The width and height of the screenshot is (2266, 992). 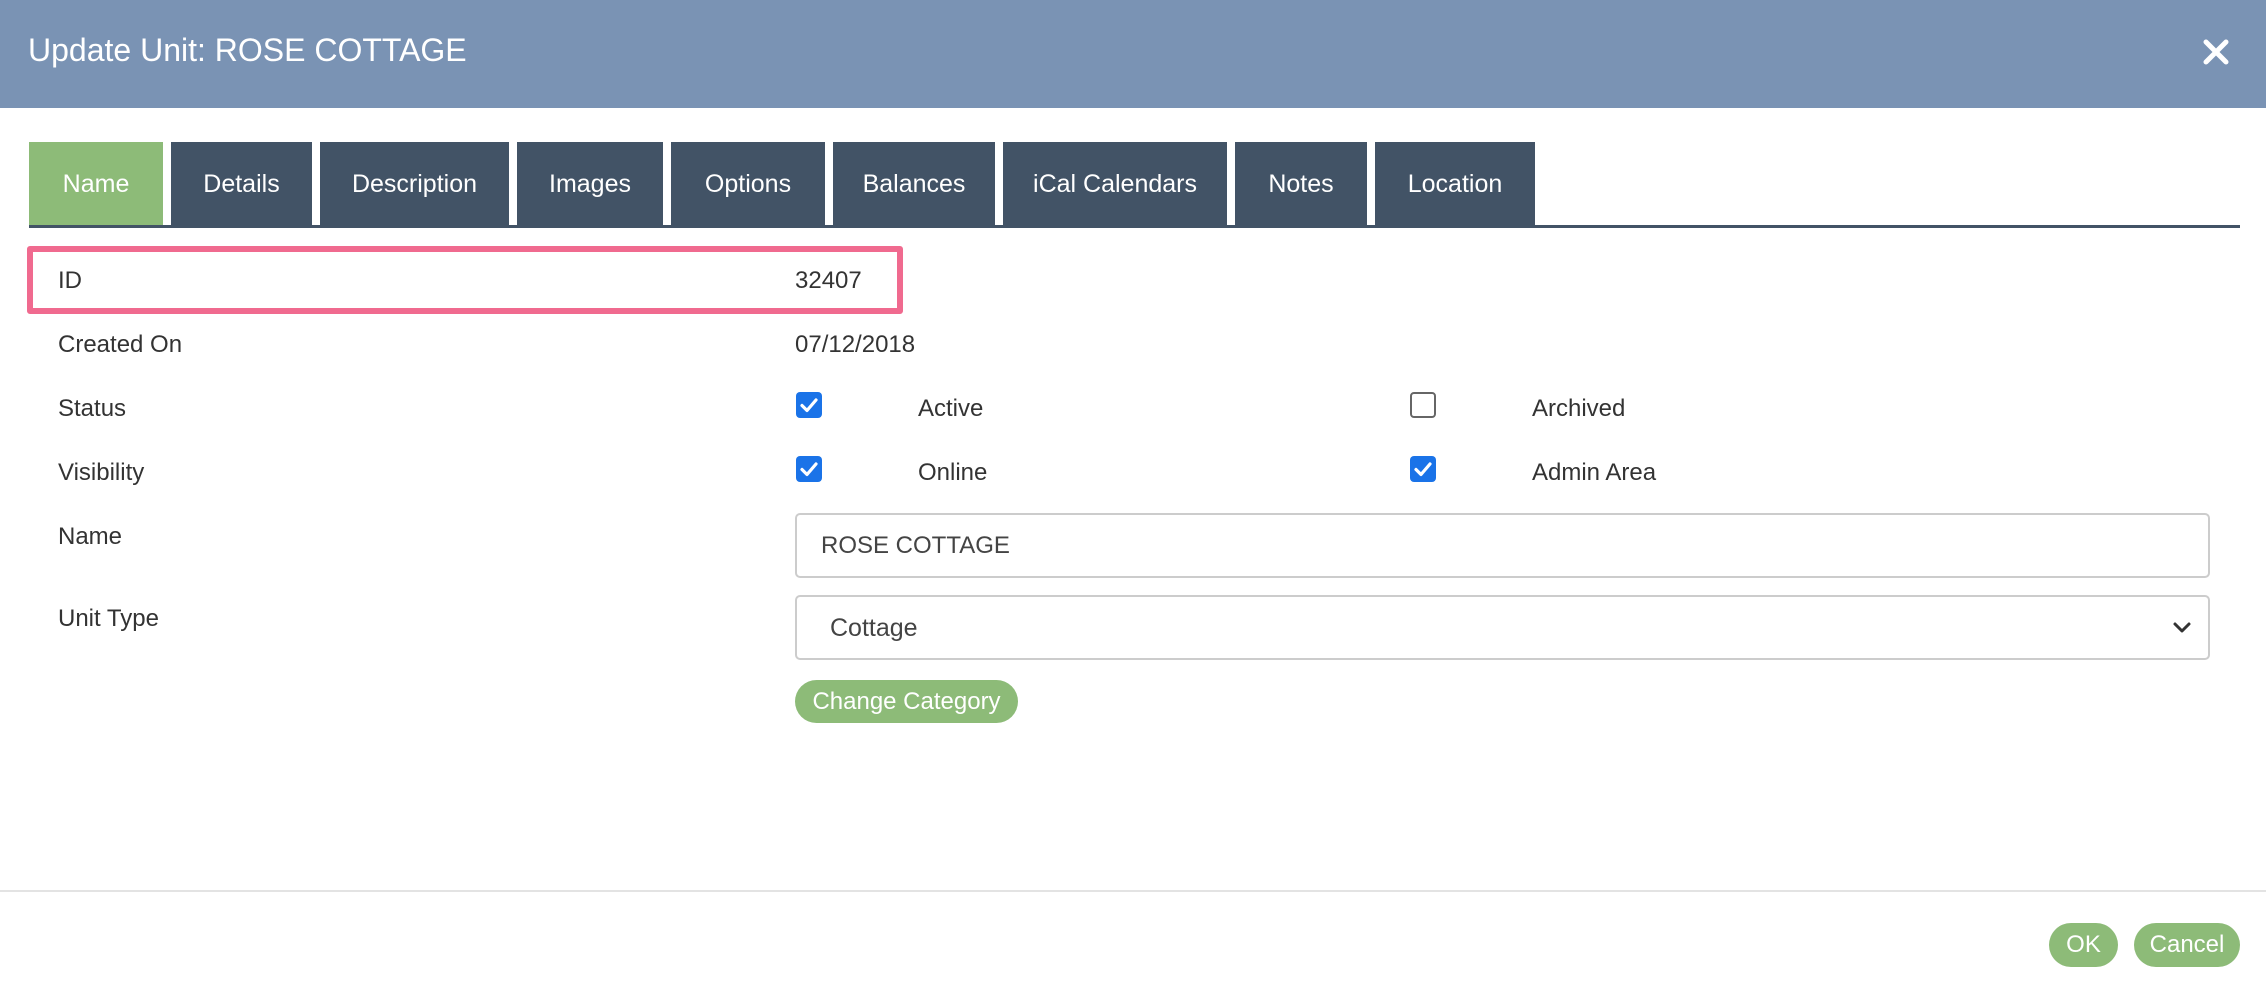 I want to click on admin-area-checkbox, so click(x=1423, y=469).